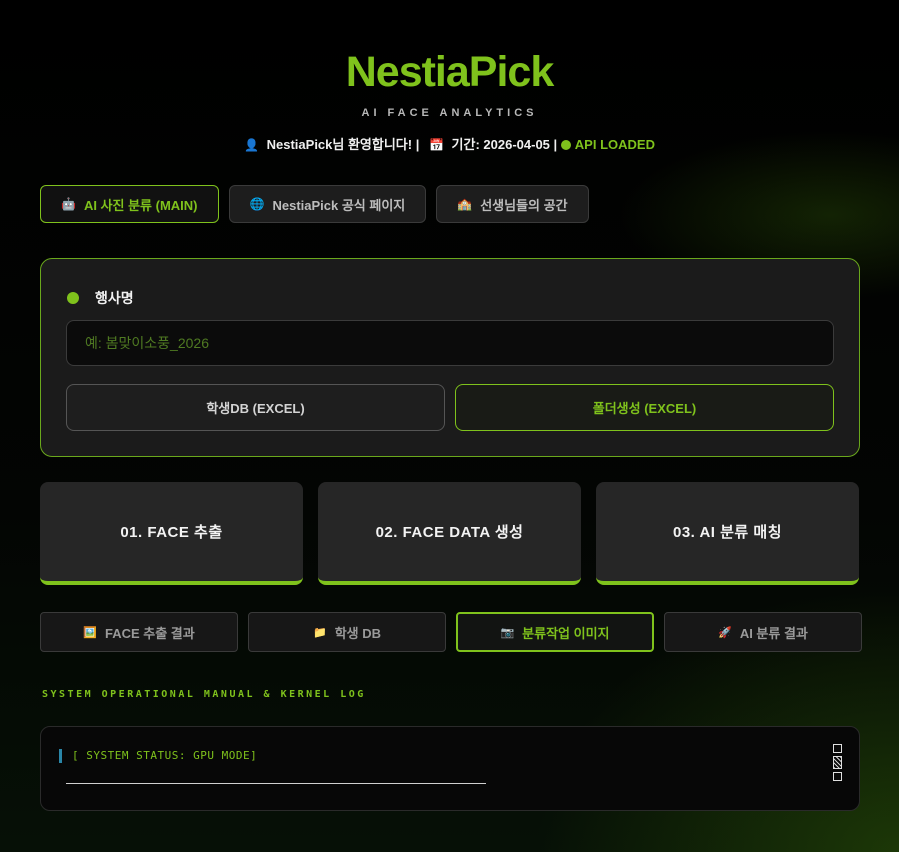 This screenshot has width=899, height=852. Describe the element at coordinates (449, 113) in the screenshot. I see `app-subtitle: AI FACE ANALYTICS` at that location.